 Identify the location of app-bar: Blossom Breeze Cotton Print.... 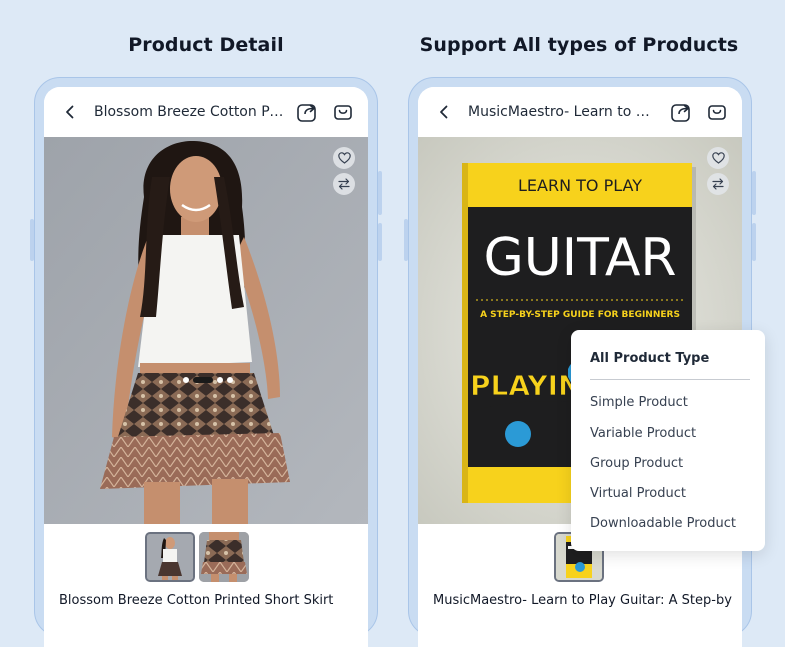
(206, 112).